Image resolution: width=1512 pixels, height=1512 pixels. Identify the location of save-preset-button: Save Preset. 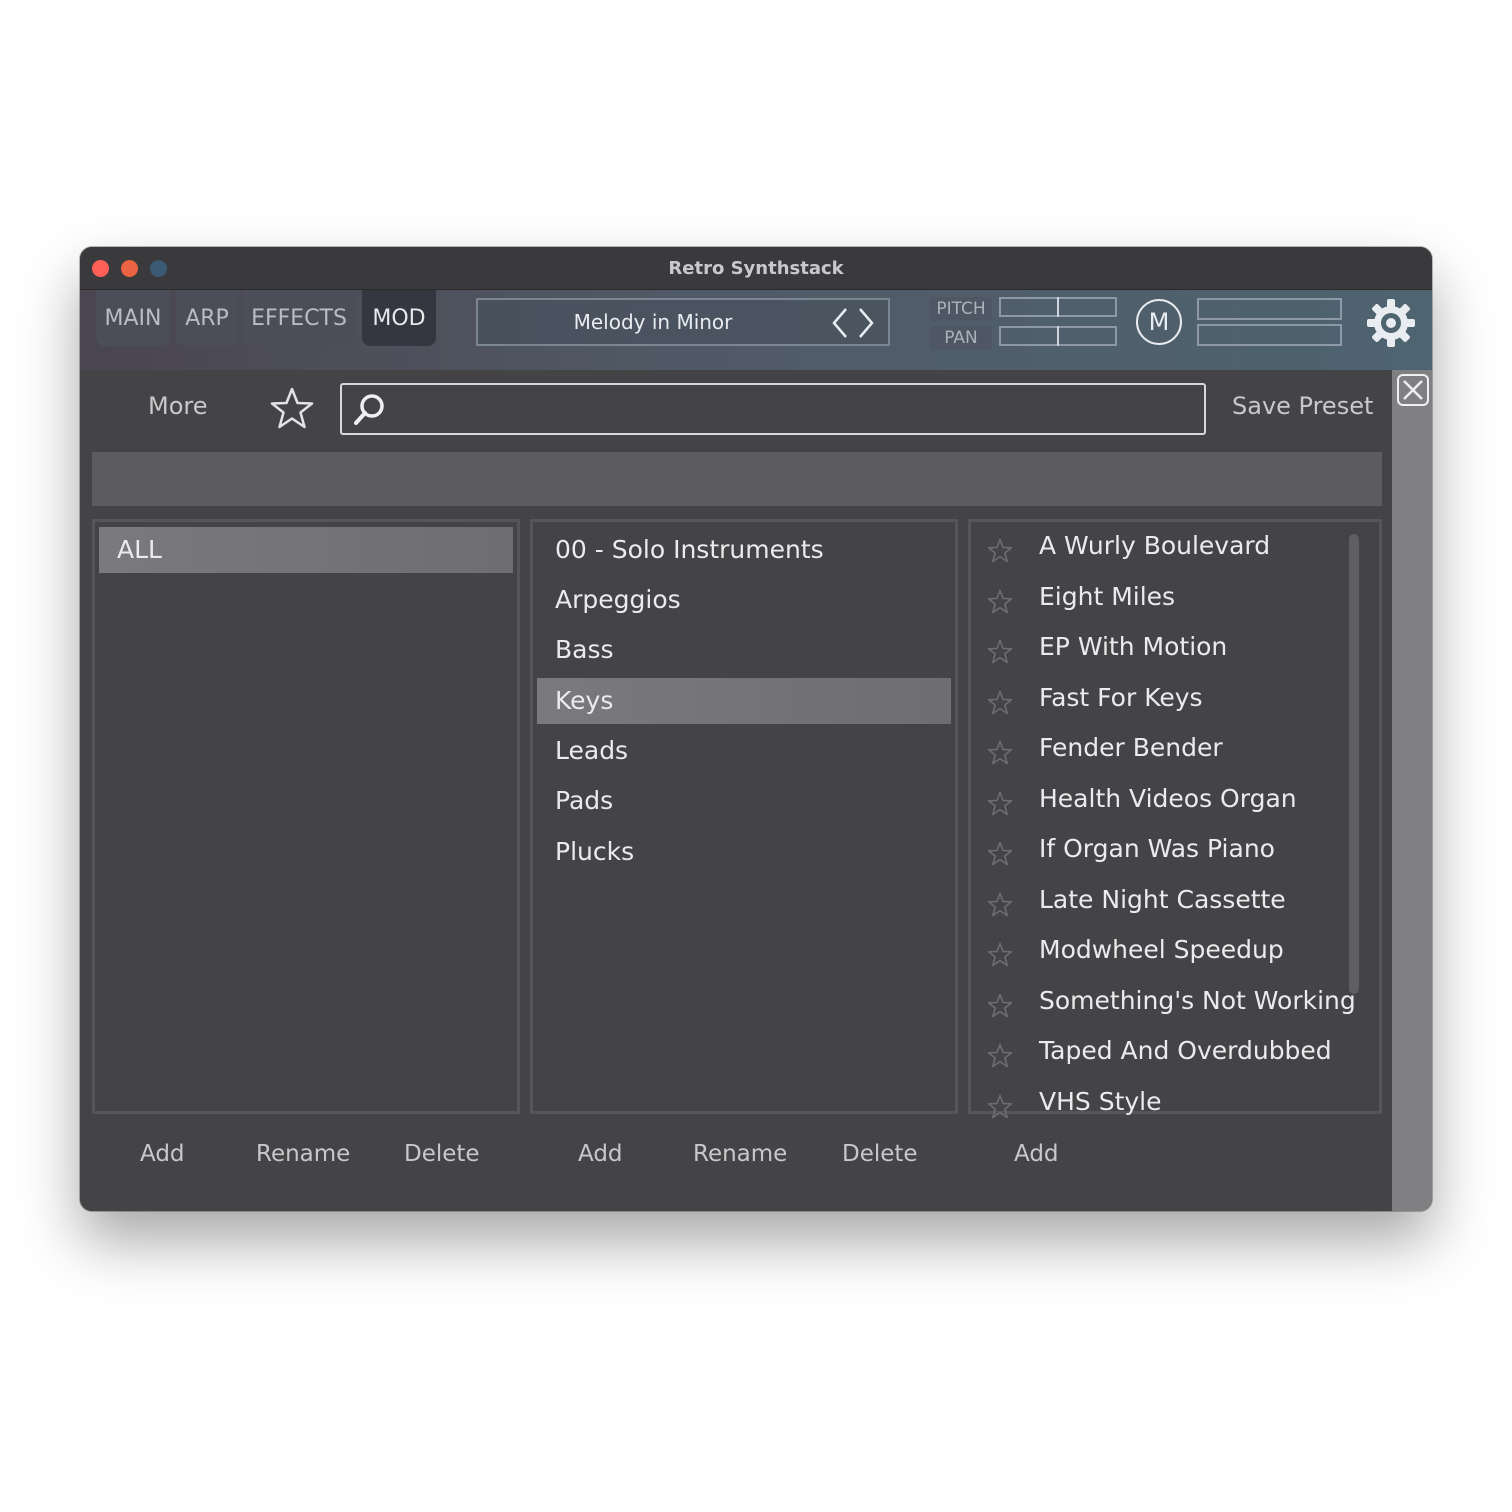
(1302, 406).